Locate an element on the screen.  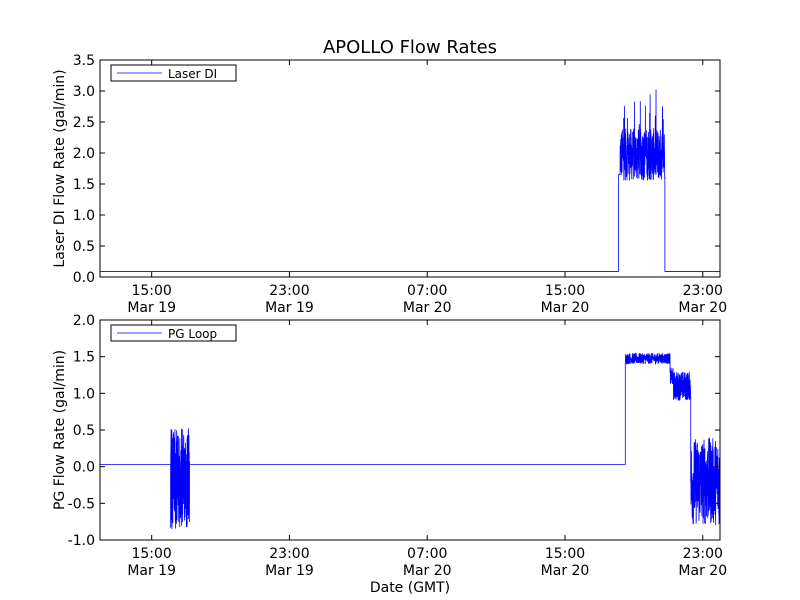
x-axis-label: Date (GMT) is located at coordinates (410, 588).